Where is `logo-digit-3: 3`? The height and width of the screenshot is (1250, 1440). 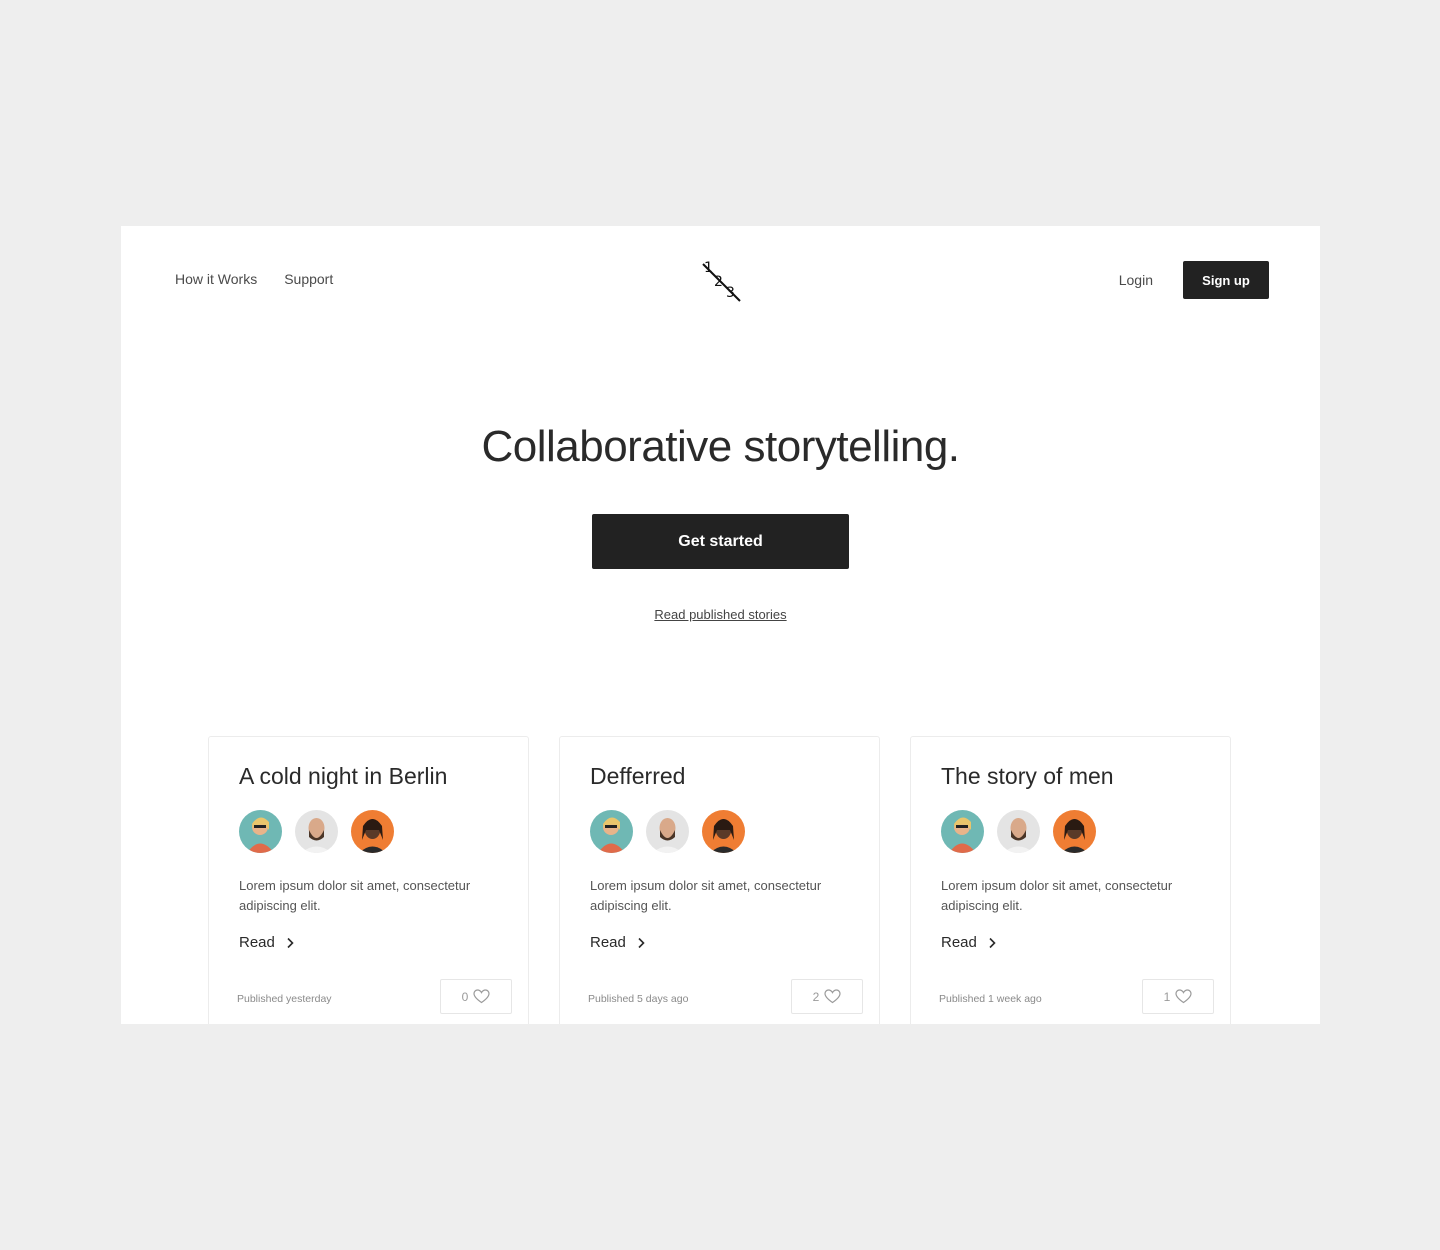
logo-digit-3: 3 is located at coordinates (730, 293).